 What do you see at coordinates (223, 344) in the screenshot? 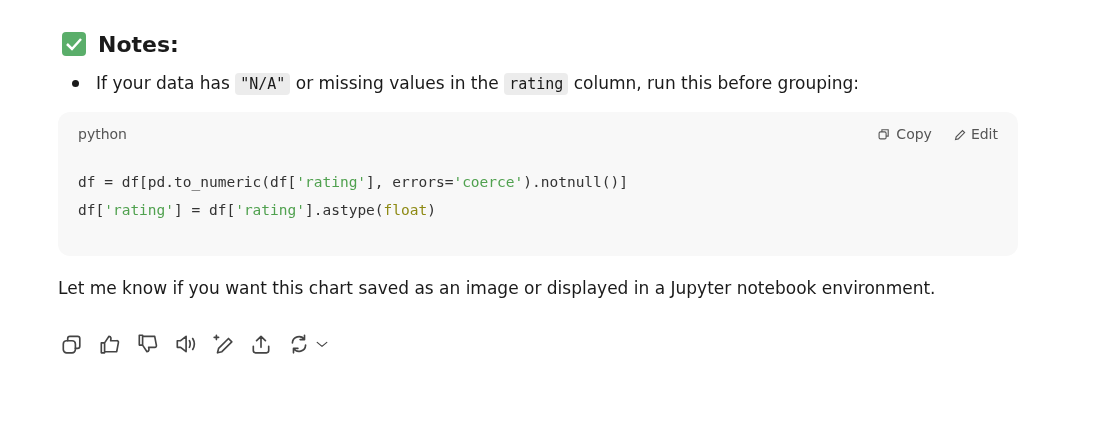
I see `pencil-icon` at bounding box center [223, 344].